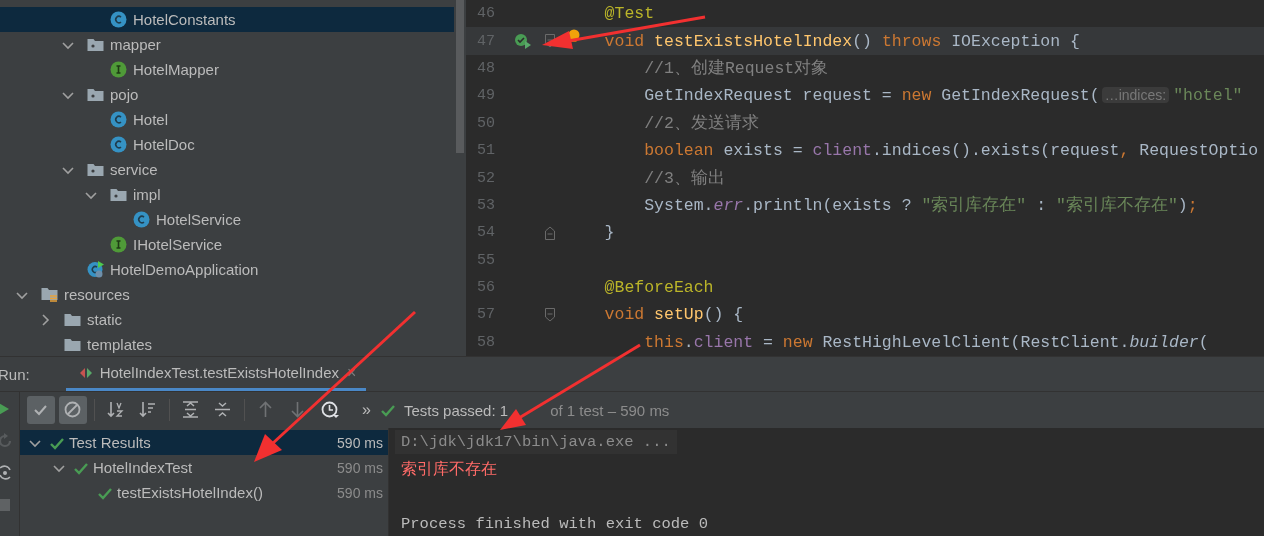 The width and height of the screenshot is (1264, 536). I want to click on tree-item: HotelConstants, so click(227, 19).